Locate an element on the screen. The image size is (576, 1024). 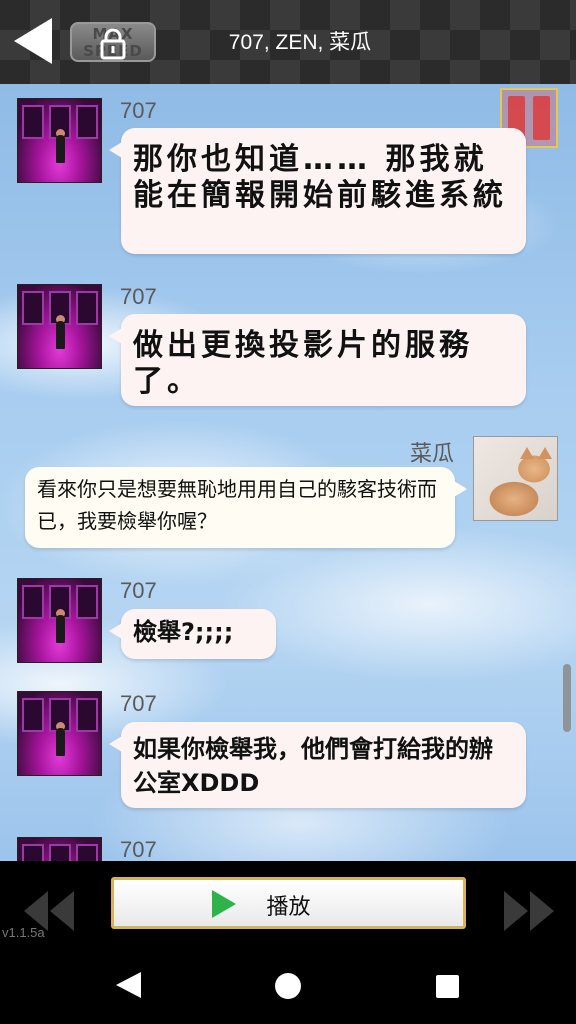
back-arrow-icon is located at coordinates (33, 41).